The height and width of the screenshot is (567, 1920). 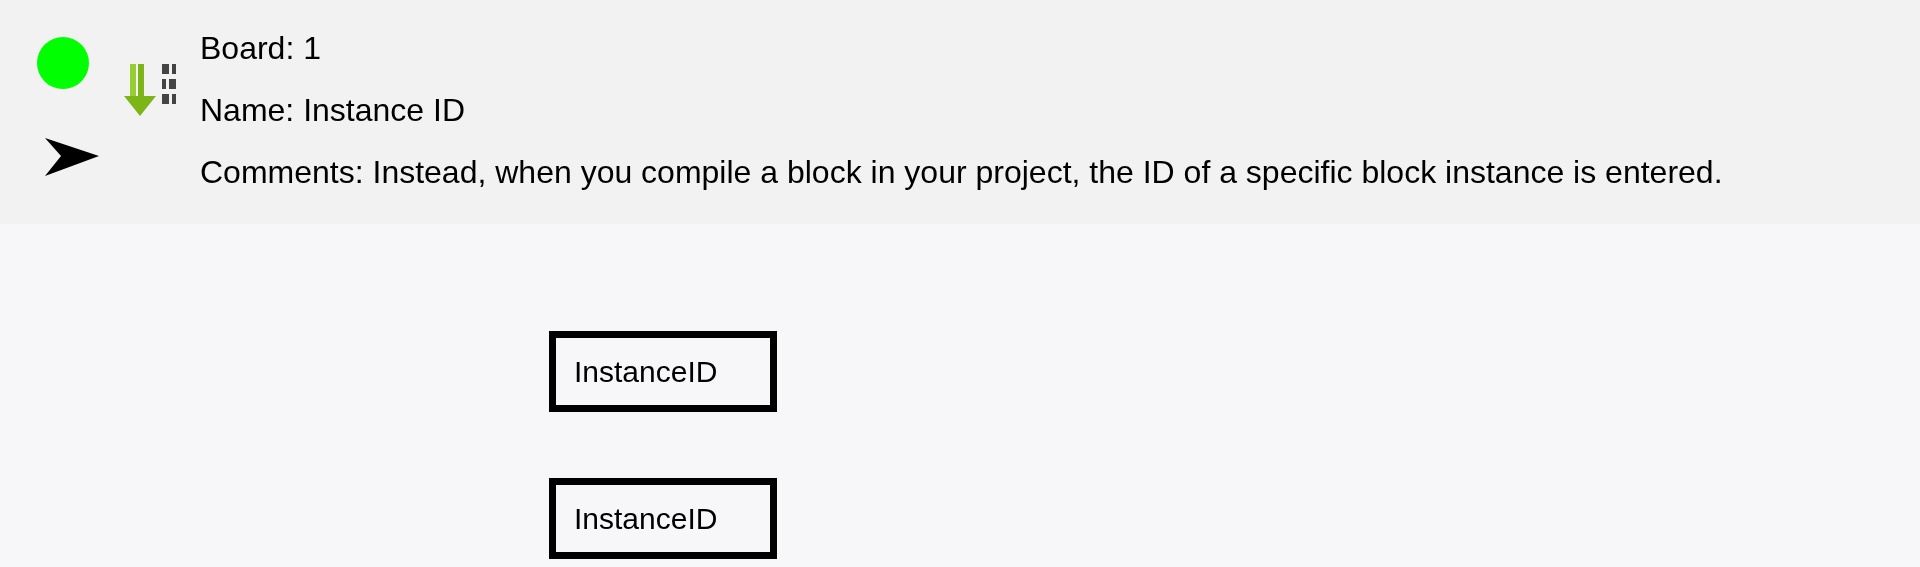 What do you see at coordinates (63, 63) in the screenshot?
I see `status-dot-icon` at bounding box center [63, 63].